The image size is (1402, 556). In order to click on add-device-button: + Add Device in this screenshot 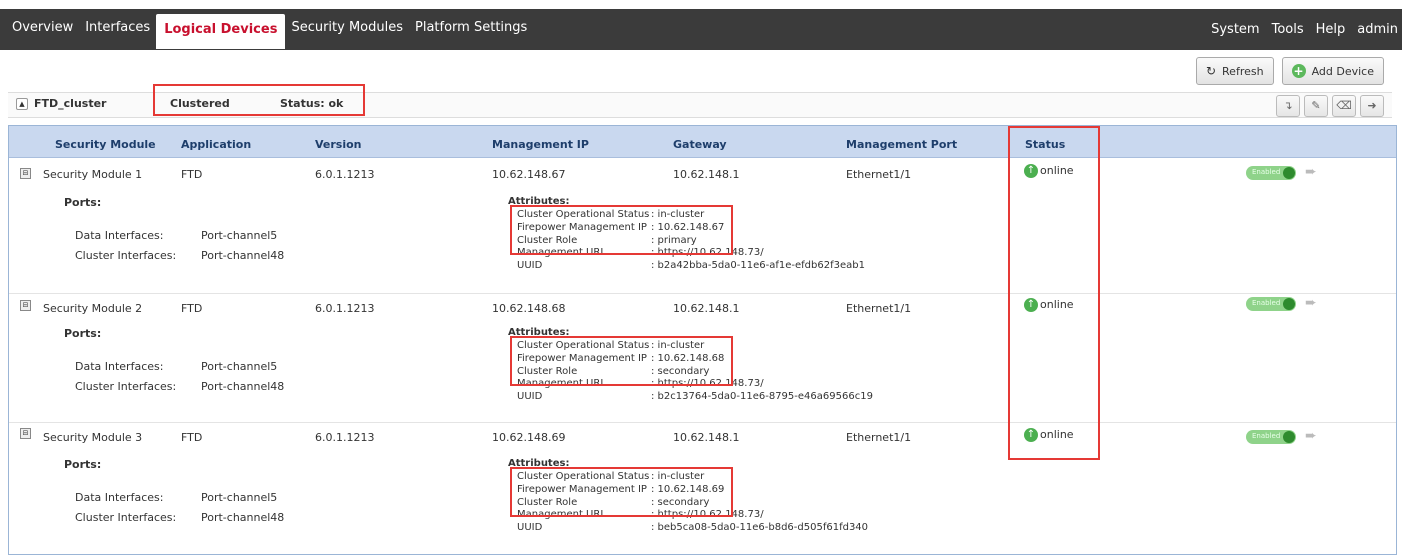, I will do `click(1332, 71)`.